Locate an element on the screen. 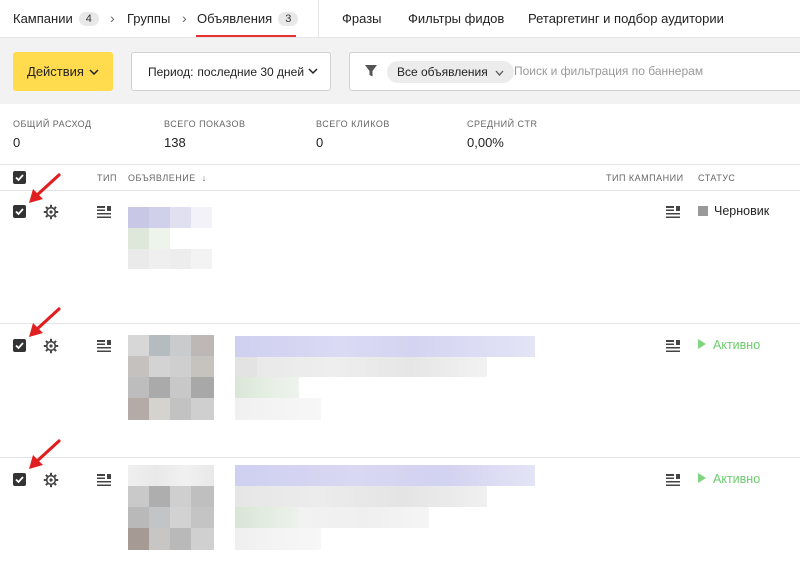  breadcrumb-campaigns: Кампании 4 is located at coordinates (56, 18).